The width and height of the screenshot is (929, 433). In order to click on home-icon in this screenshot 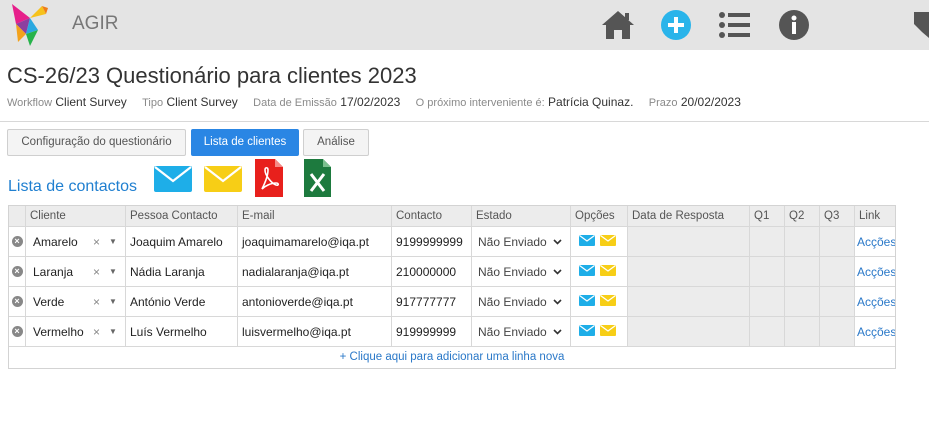, I will do `click(618, 25)`.